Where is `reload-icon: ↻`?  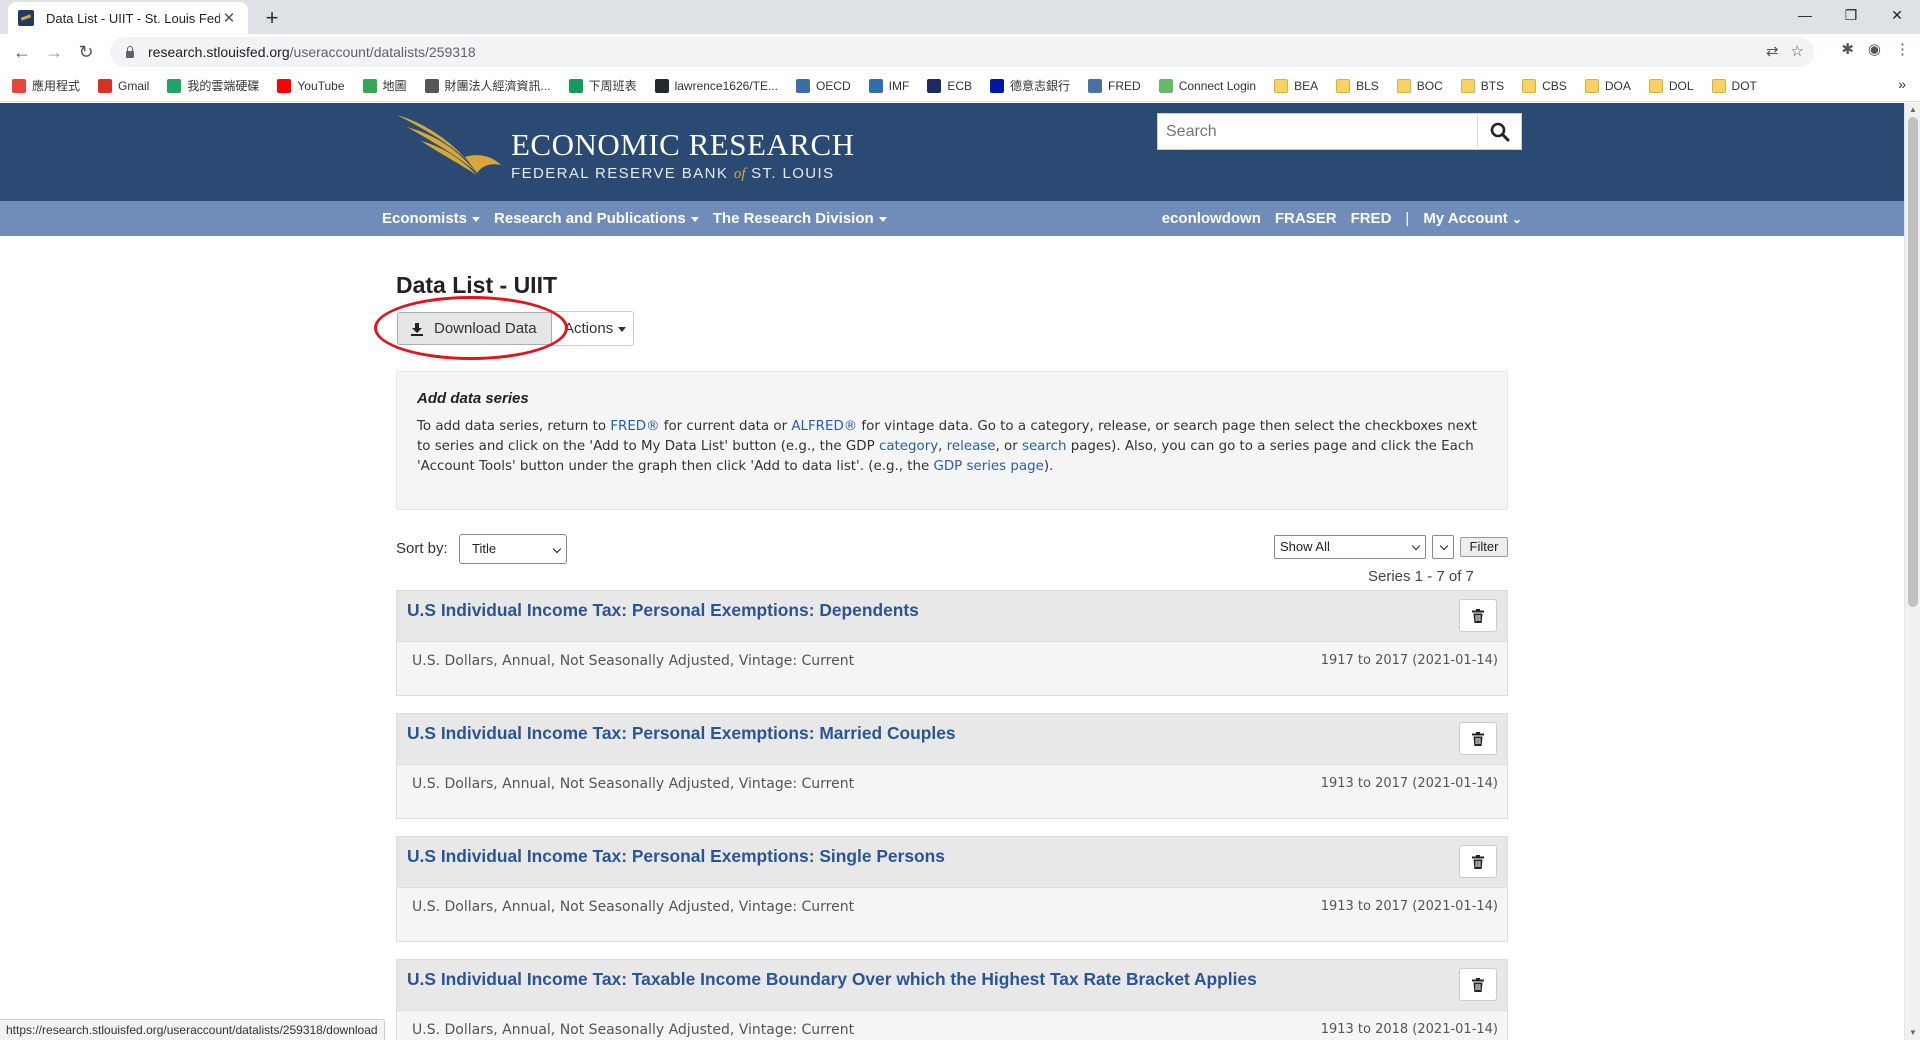 reload-icon: ↻ is located at coordinates (86, 52).